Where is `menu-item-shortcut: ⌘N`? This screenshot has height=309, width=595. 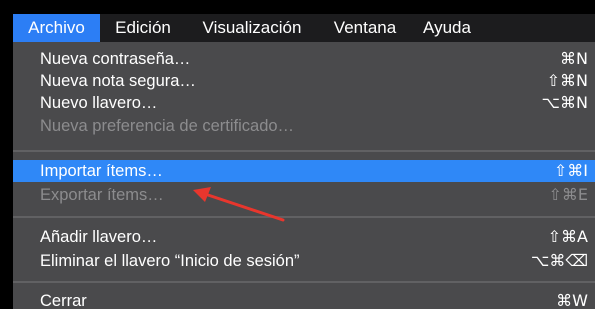 menu-item-shortcut: ⌘N is located at coordinates (574, 58).